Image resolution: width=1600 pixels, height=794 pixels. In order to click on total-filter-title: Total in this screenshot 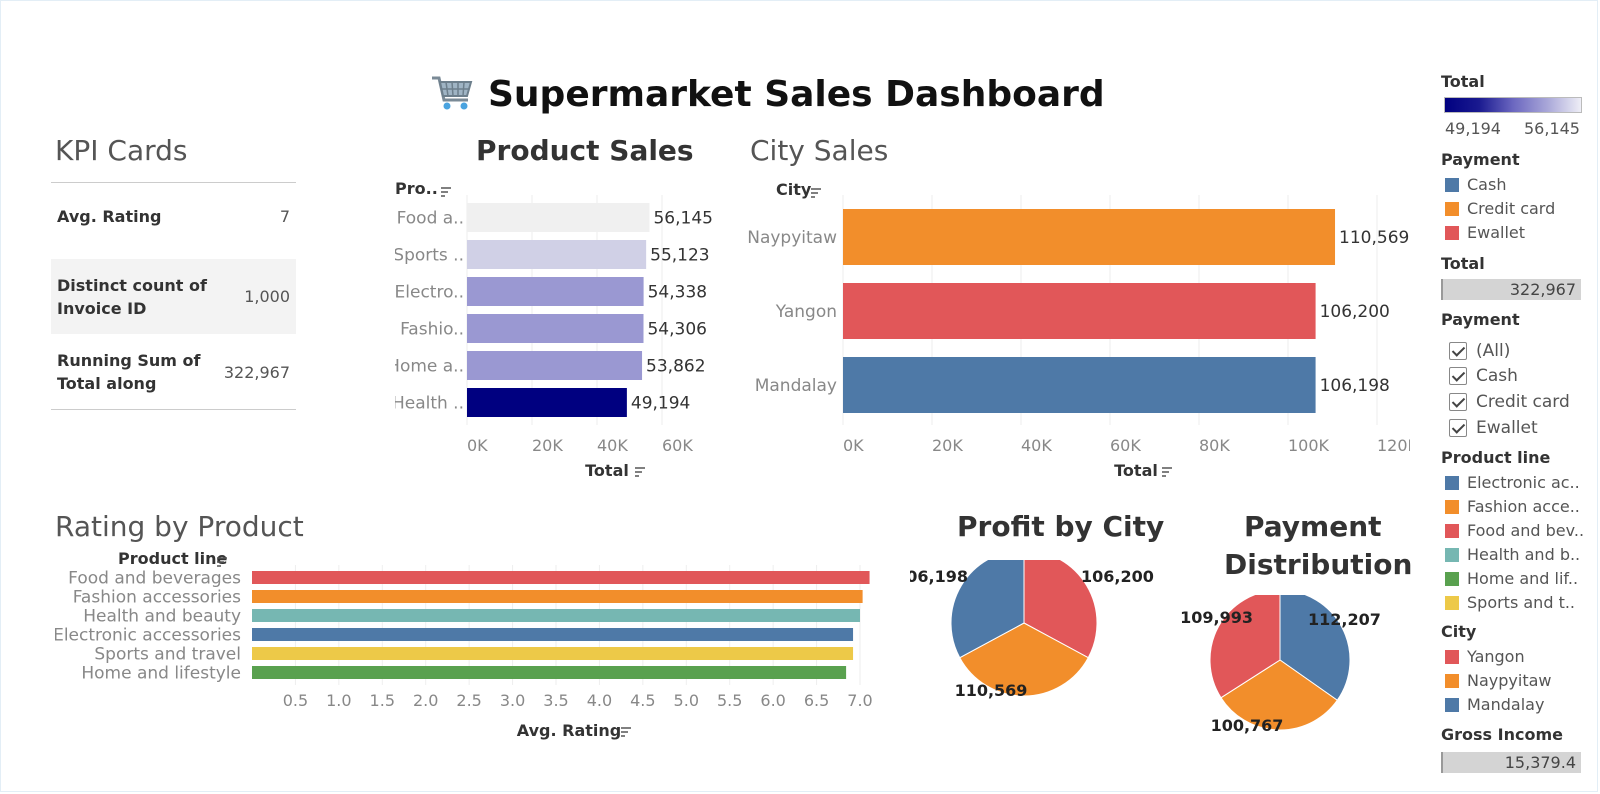, I will do `click(1463, 263)`.